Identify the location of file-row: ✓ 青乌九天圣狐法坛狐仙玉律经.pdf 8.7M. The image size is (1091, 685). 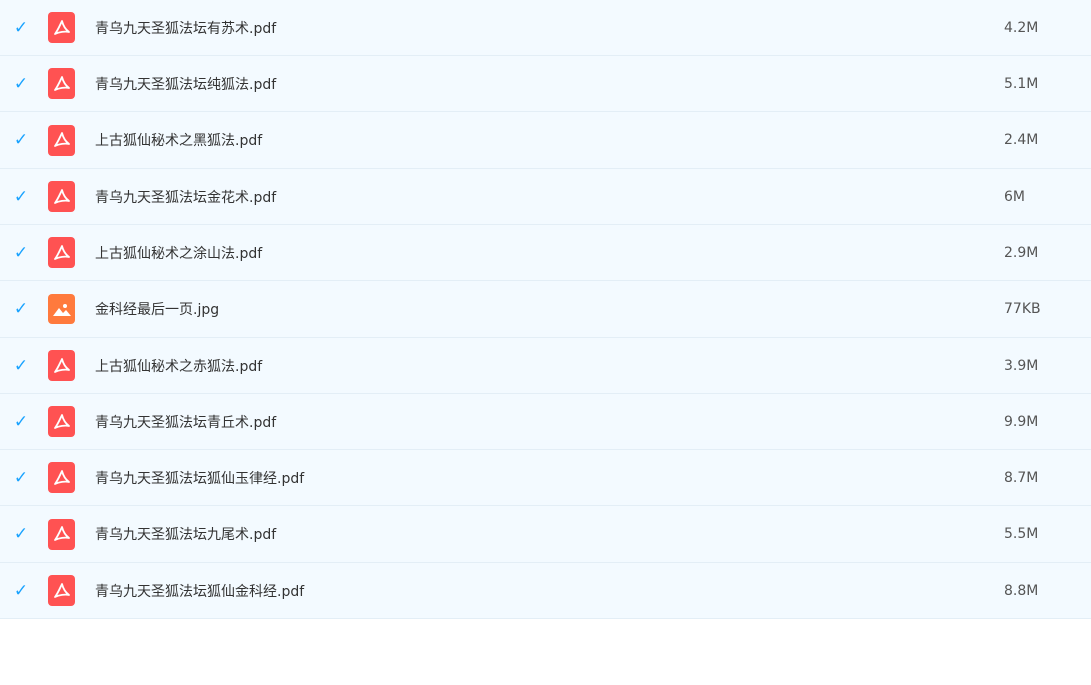
(545, 478).